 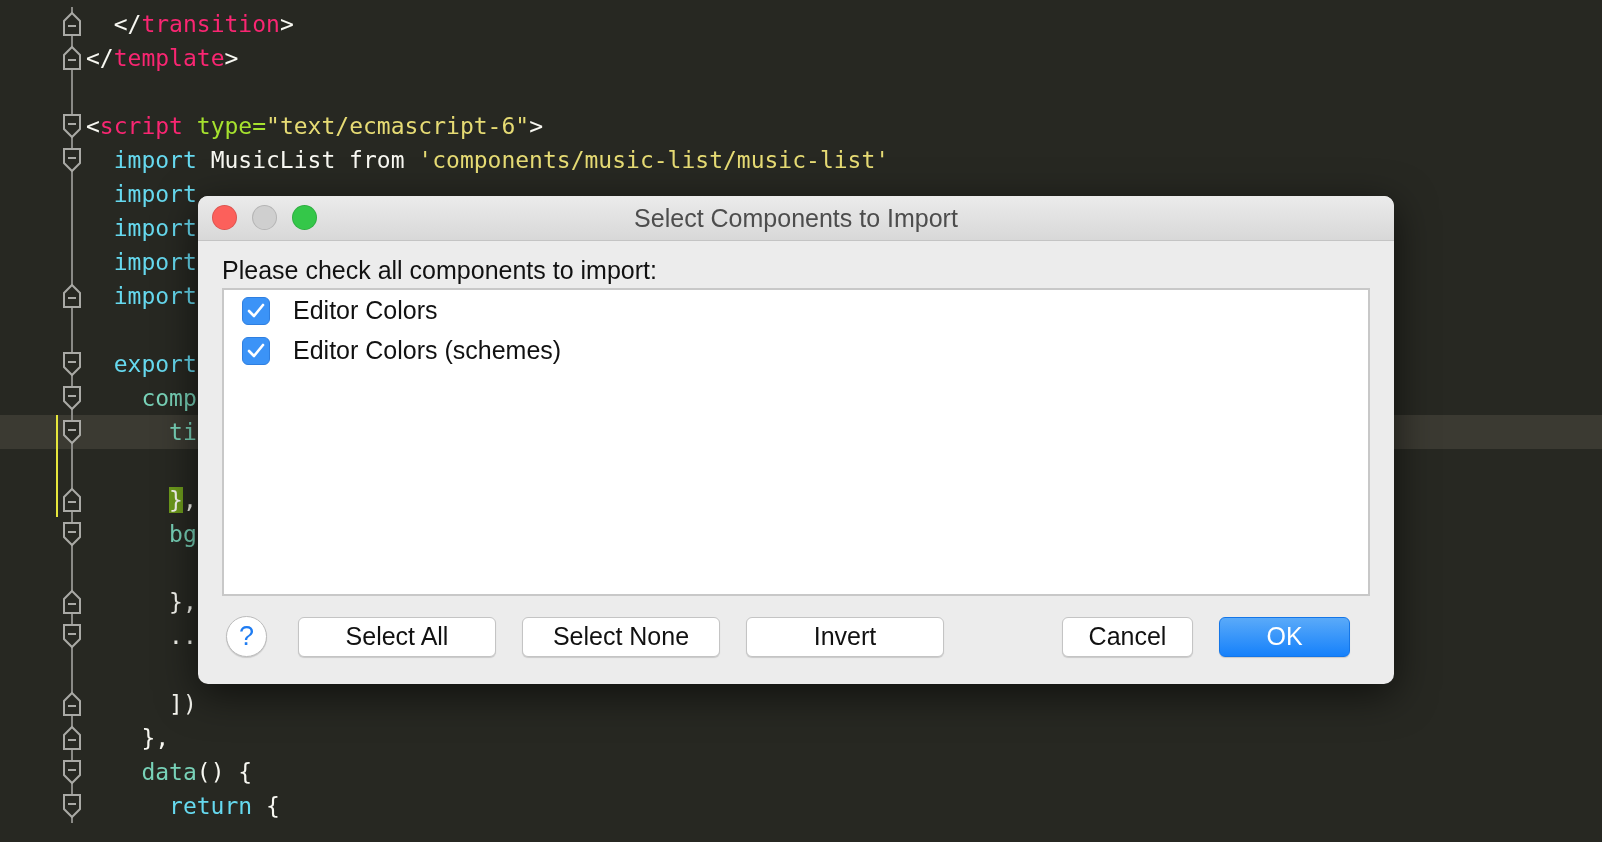 What do you see at coordinates (224, 217) in the screenshot?
I see `window-control` at bounding box center [224, 217].